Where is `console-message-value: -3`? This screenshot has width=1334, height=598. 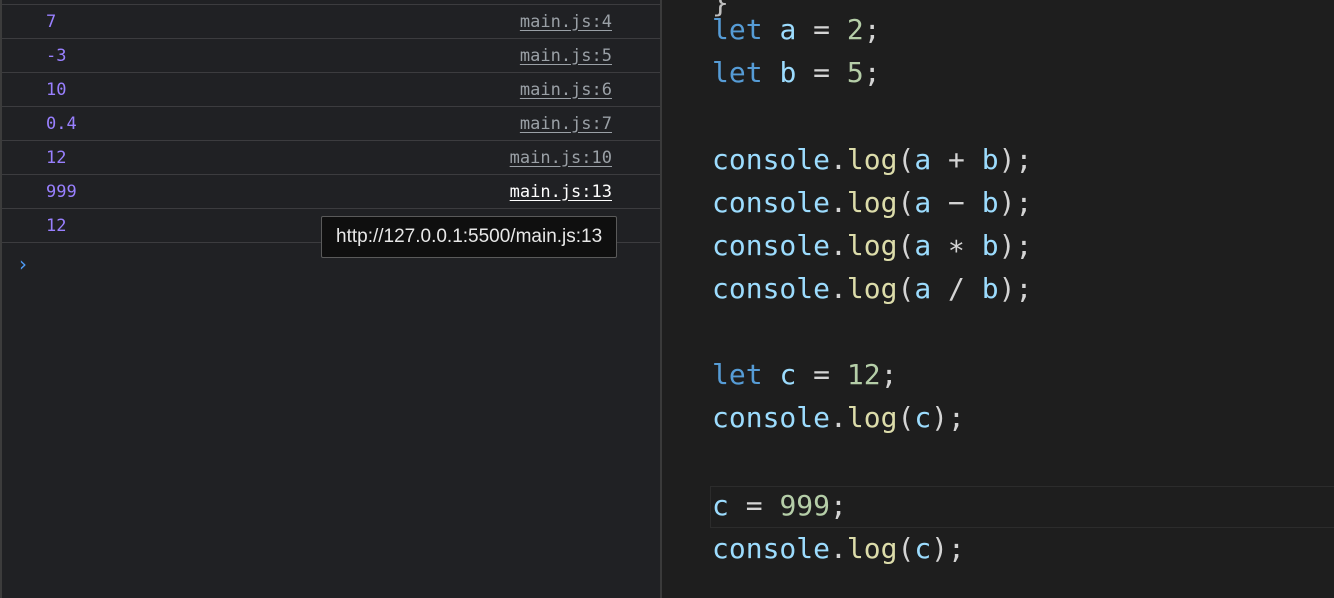
console-message-value: -3 is located at coordinates (56, 55).